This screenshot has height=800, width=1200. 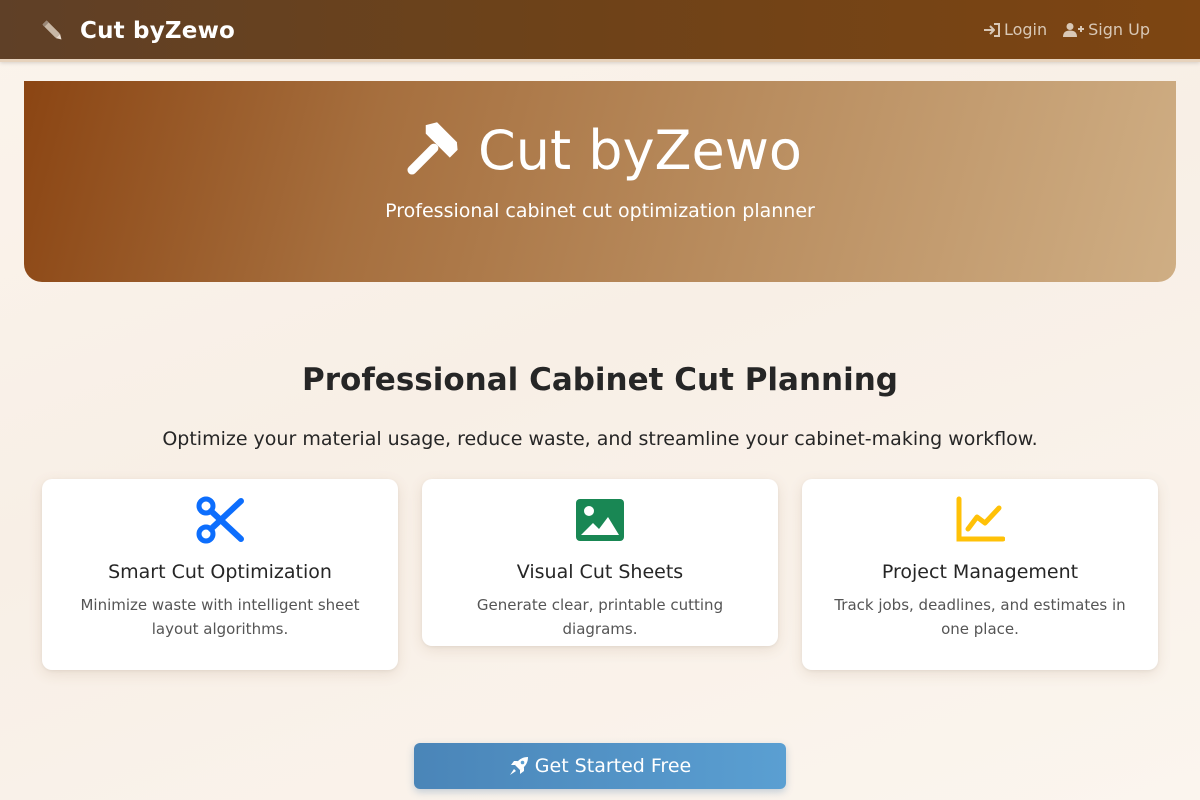 I want to click on top-navbar: Cut byZewo Login Sign Up, so click(x=600, y=31).